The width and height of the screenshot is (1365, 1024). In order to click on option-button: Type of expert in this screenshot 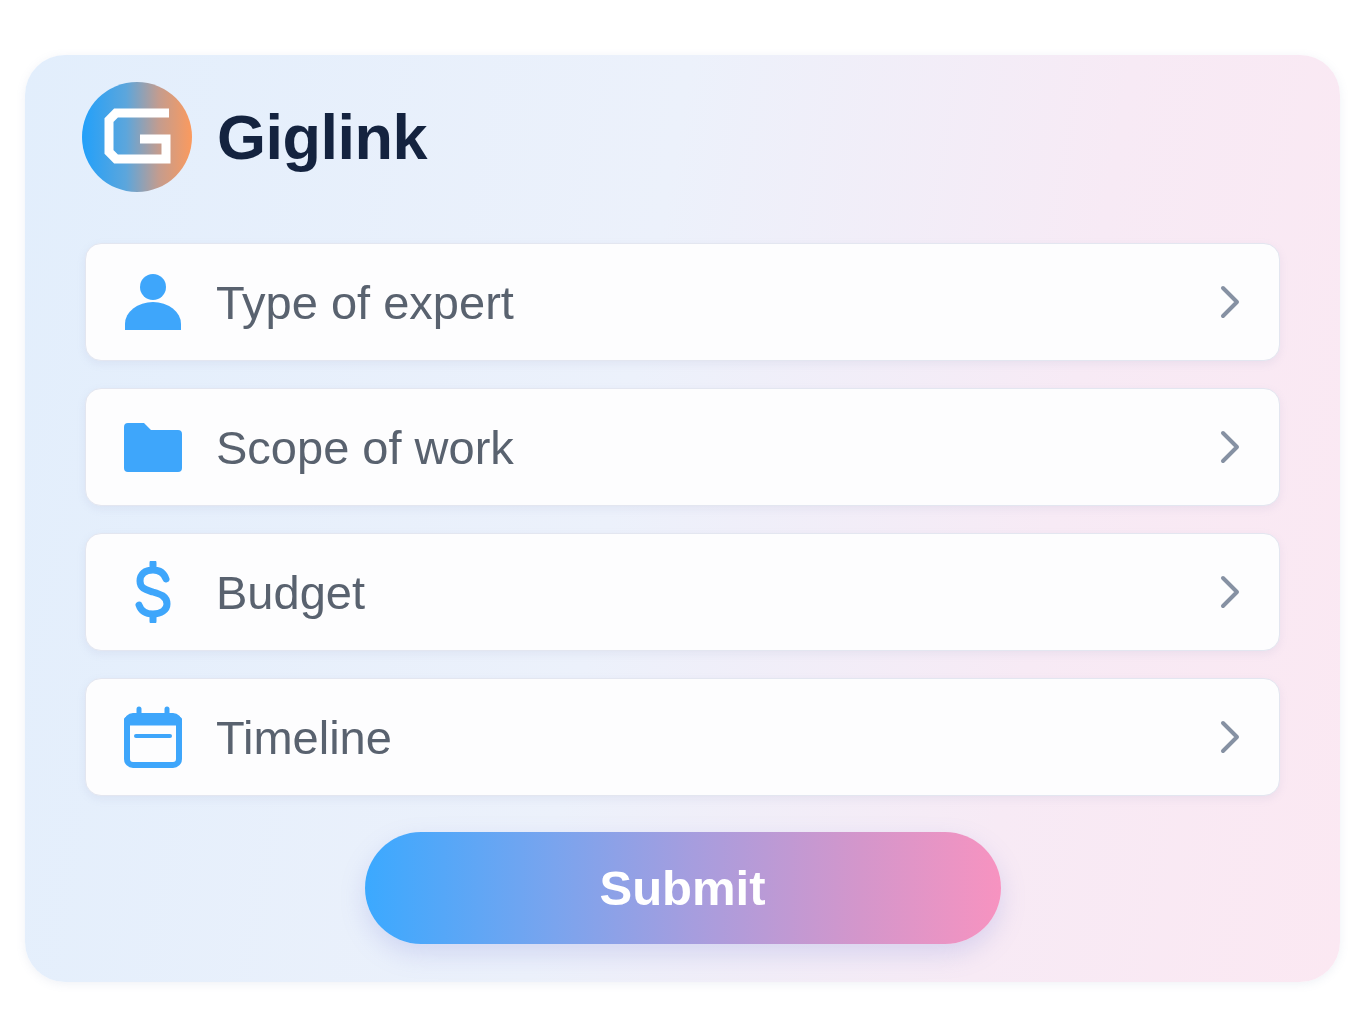, I will do `click(682, 302)`.